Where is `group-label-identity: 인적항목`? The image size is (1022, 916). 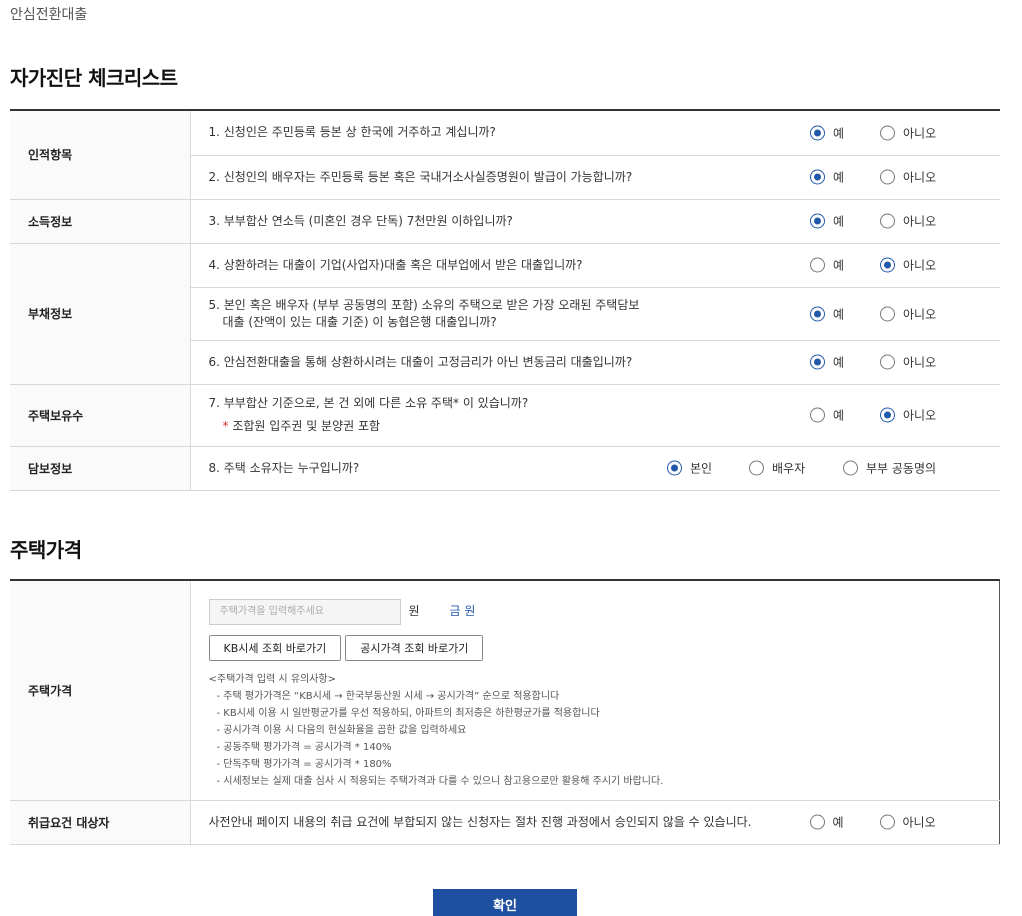 group-label-identity: 인적항목 is located at coordinates (100, 155).